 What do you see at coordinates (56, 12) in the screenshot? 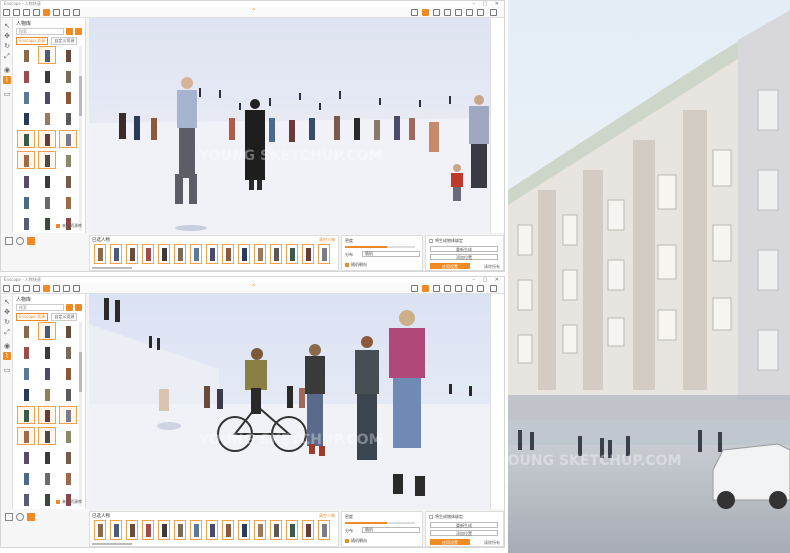
I see `home-icon` at bounding box center [56, 12].